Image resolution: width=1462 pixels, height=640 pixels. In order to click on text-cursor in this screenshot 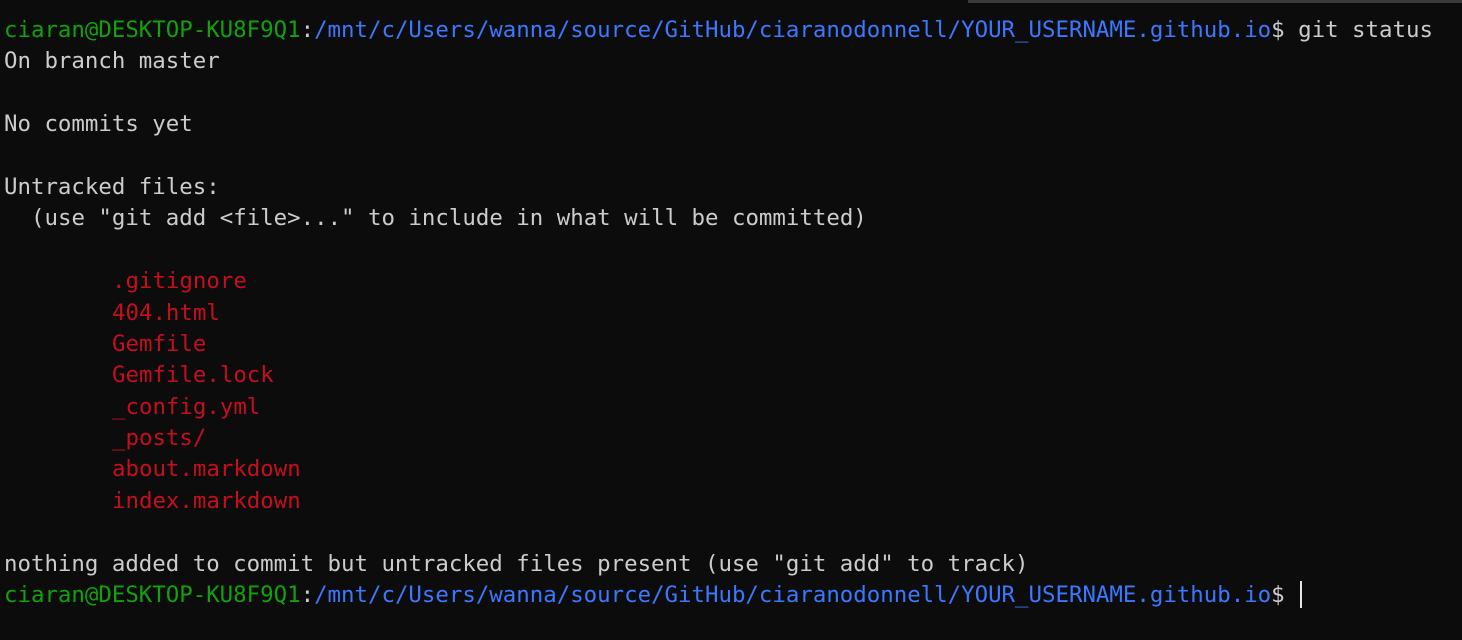, I will do `click(1301, 595)`.